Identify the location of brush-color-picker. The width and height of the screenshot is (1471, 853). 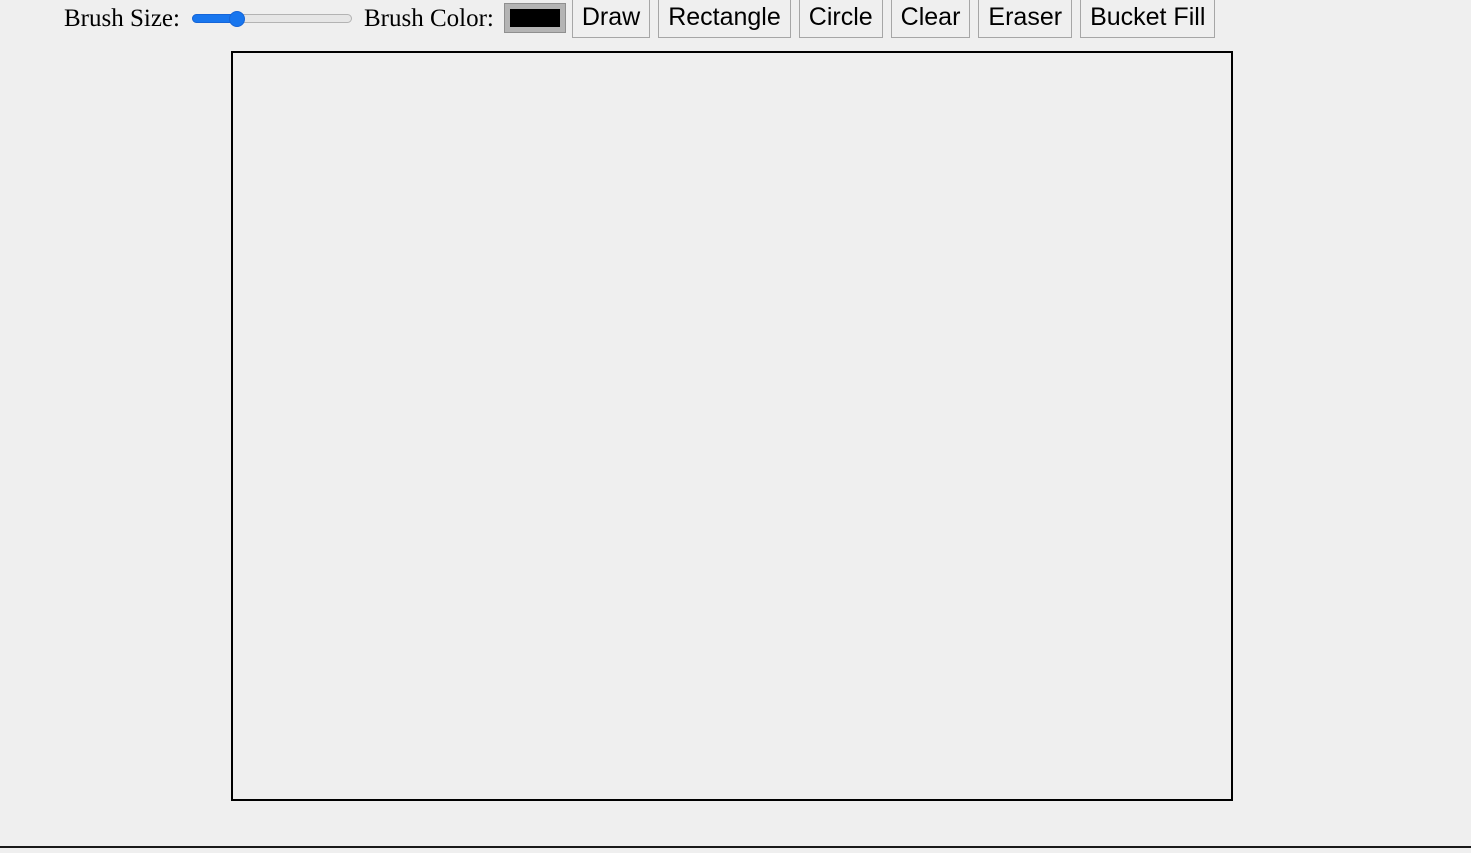
(534, 18).